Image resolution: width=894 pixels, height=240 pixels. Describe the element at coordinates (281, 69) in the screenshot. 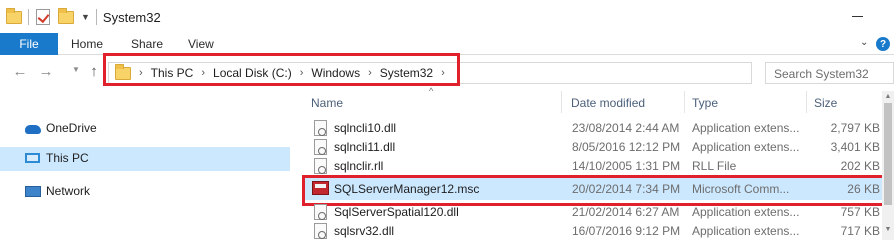

I see `address-highlight-box` at that location.